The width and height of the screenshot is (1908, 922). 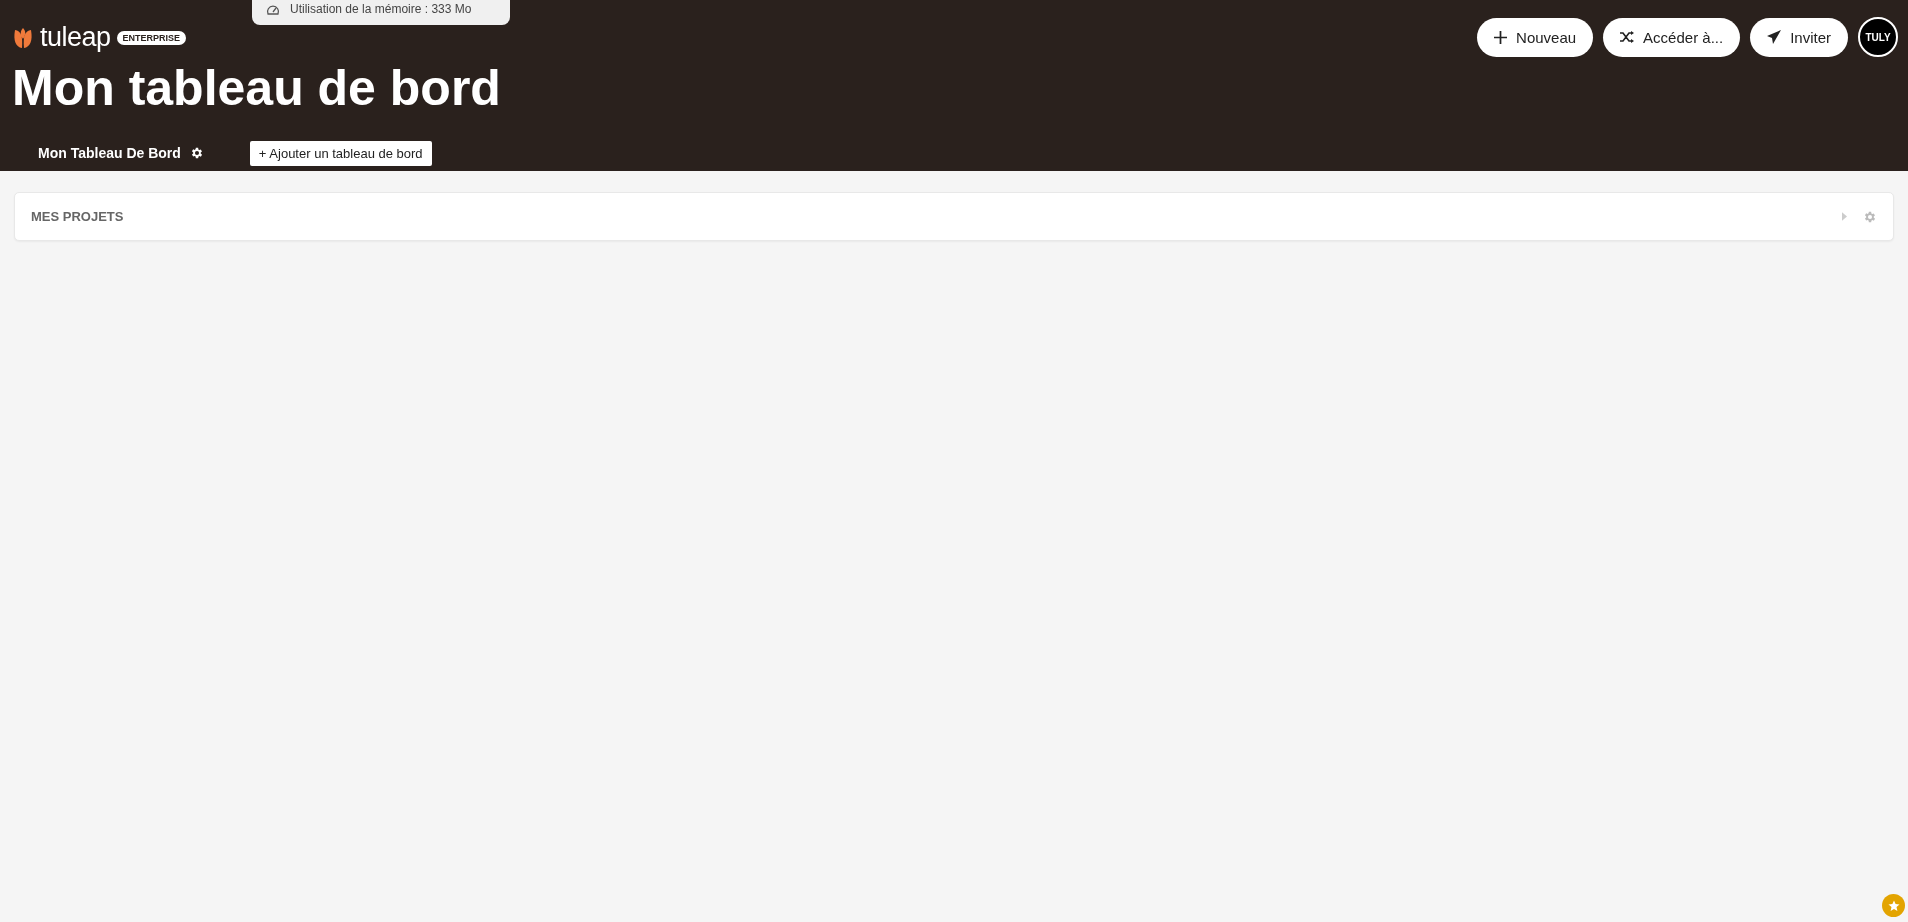 I want to click on widget-title: MES PROJETS, so click(x=77, y=216).